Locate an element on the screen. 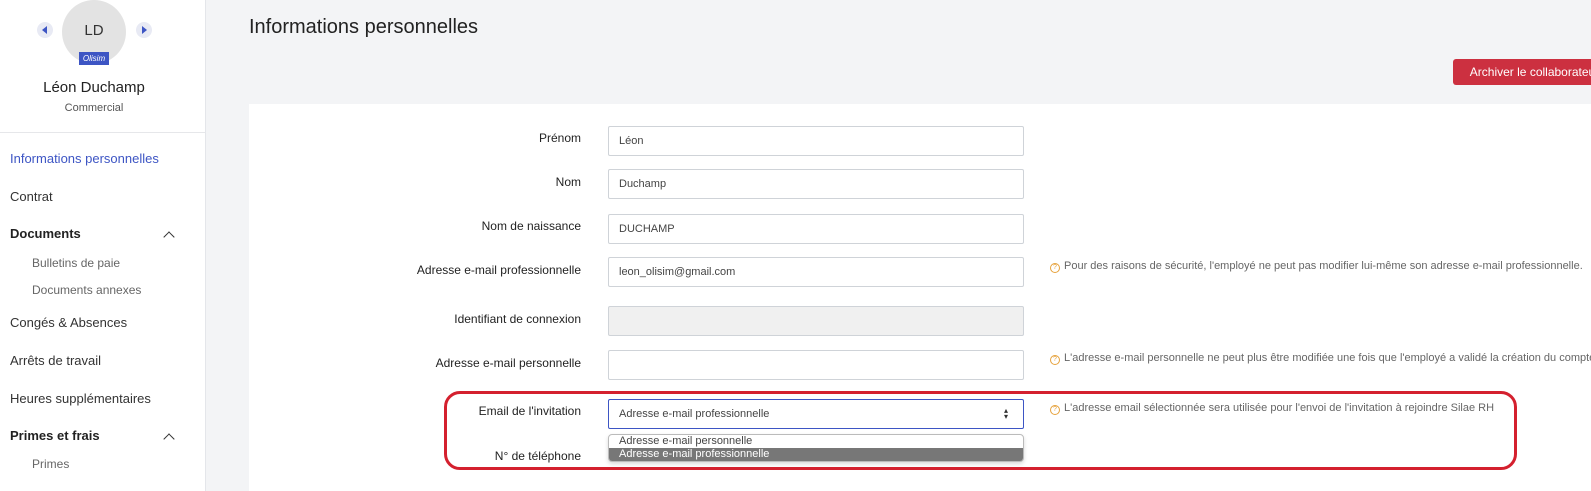 The width and height of the screenshot is (1591, 491). sidebar-item-primes: Primes is located at coordinates (50, 464).